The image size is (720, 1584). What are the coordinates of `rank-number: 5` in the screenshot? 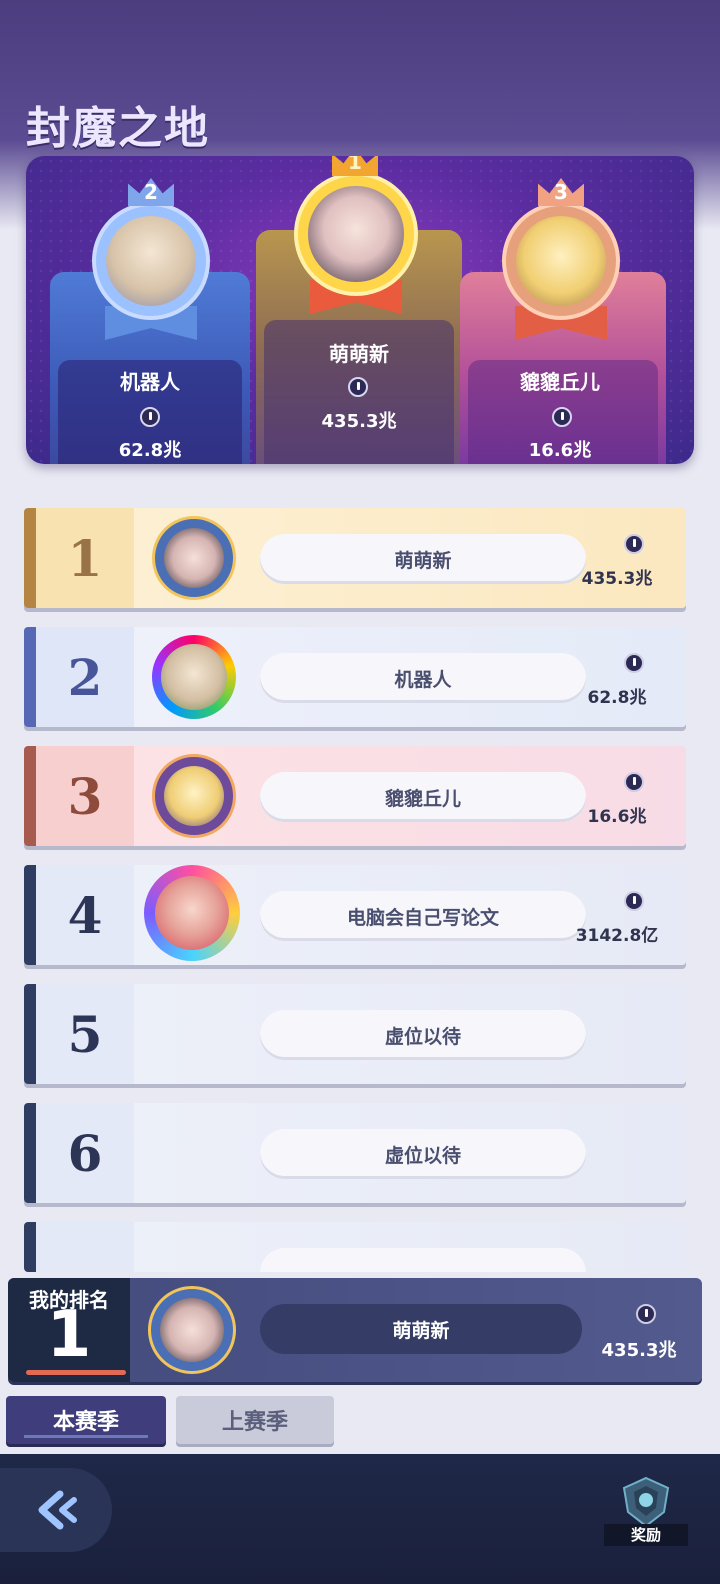 It's located at (85, 1034).